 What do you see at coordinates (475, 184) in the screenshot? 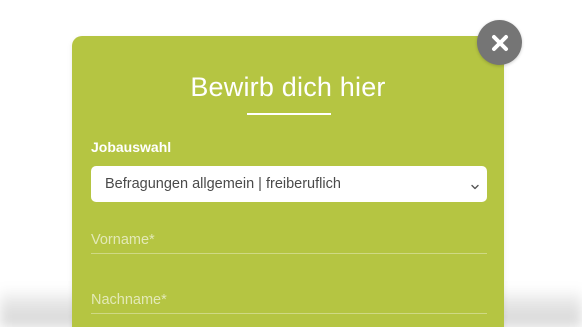
I see `chevron-down-icon` at bounding box center [475, 184].